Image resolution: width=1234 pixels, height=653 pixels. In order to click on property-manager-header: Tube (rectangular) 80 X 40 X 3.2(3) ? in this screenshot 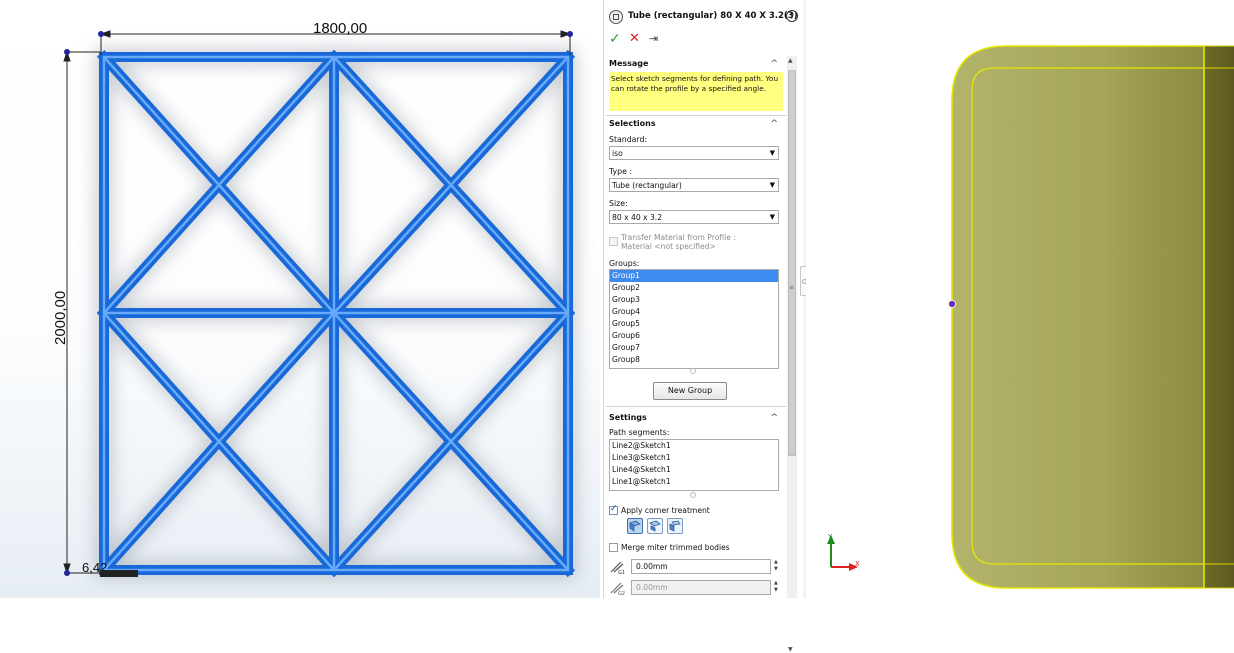, I will do `click(706, 19)`.